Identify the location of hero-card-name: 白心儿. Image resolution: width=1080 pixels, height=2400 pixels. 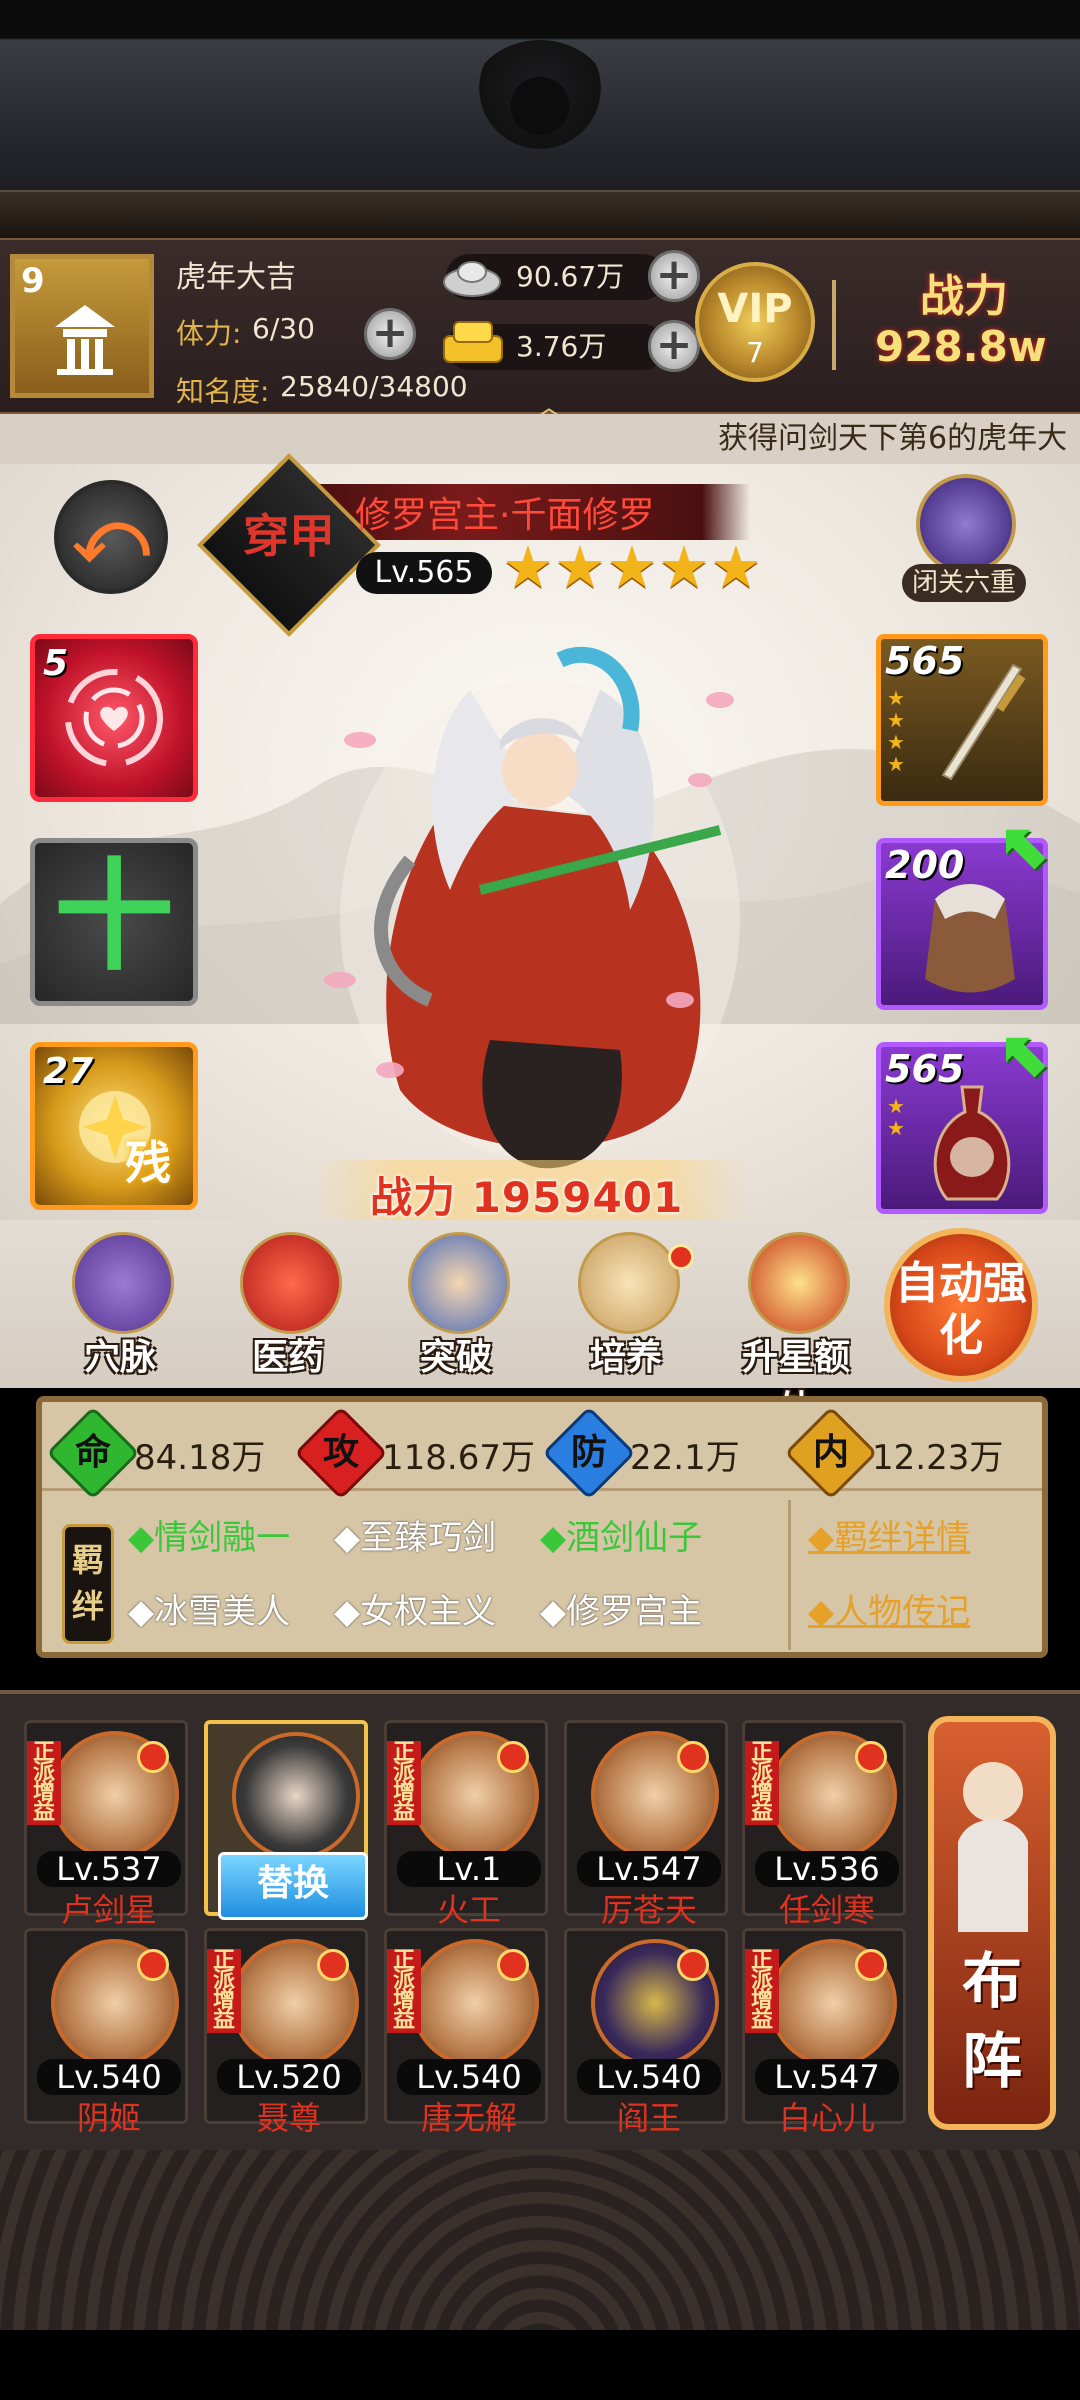
(826, 2118).